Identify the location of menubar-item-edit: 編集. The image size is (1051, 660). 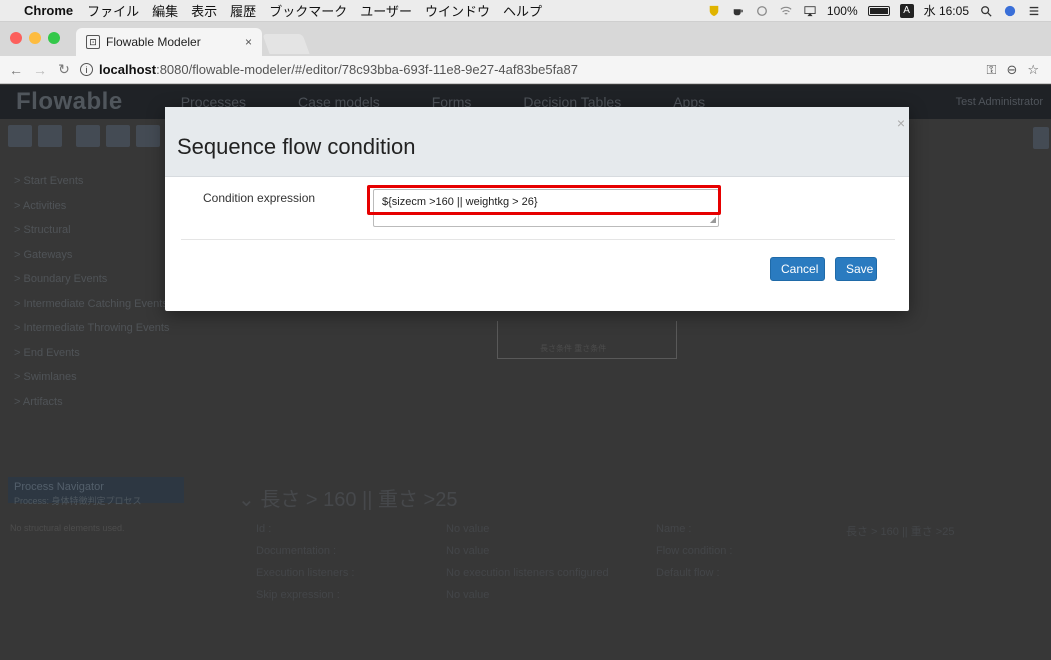
(165, 10).